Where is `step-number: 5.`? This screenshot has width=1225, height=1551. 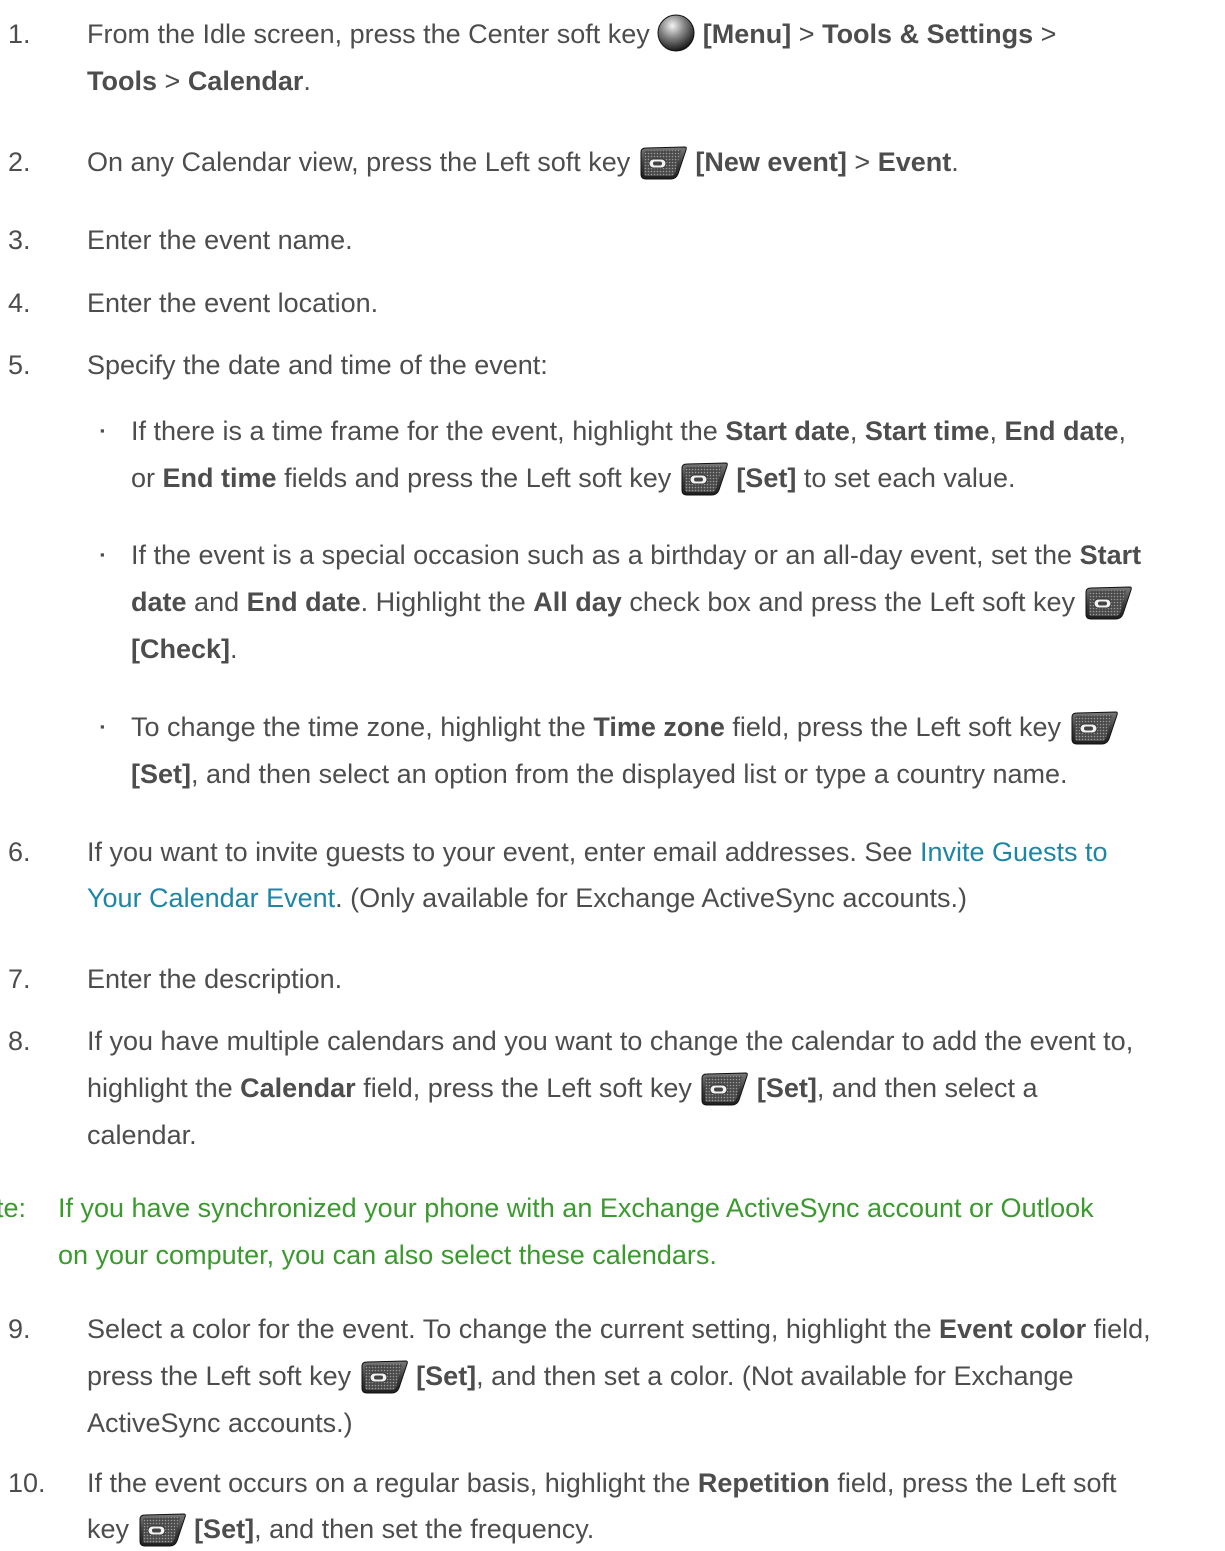
step-number: 5. is located at coordinates (19, 365).